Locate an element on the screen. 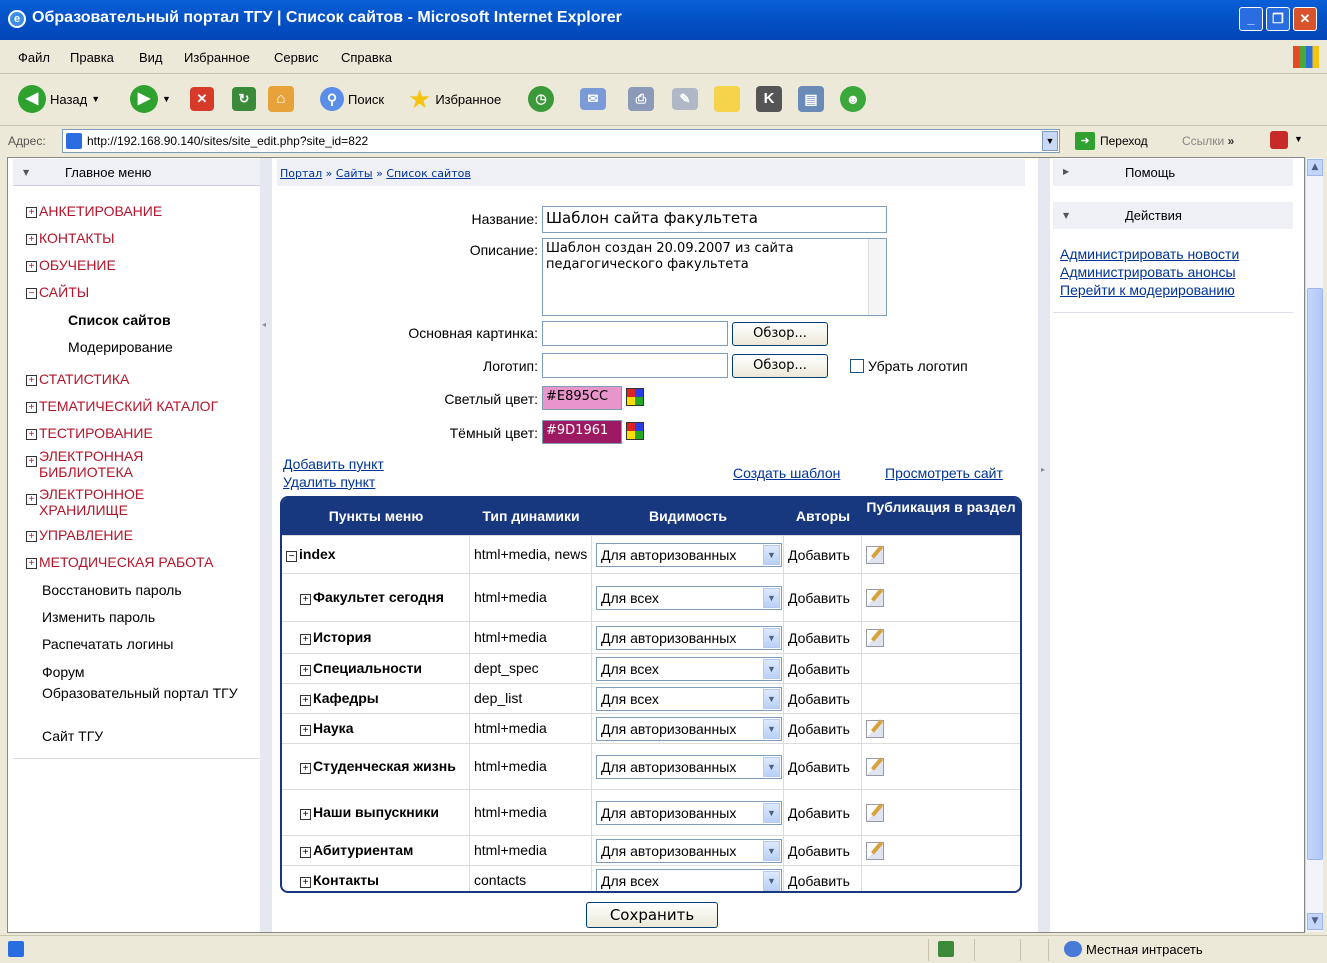 This screenshot has height=963, width=1327. main-image-input is located at coordinates (635, 333).